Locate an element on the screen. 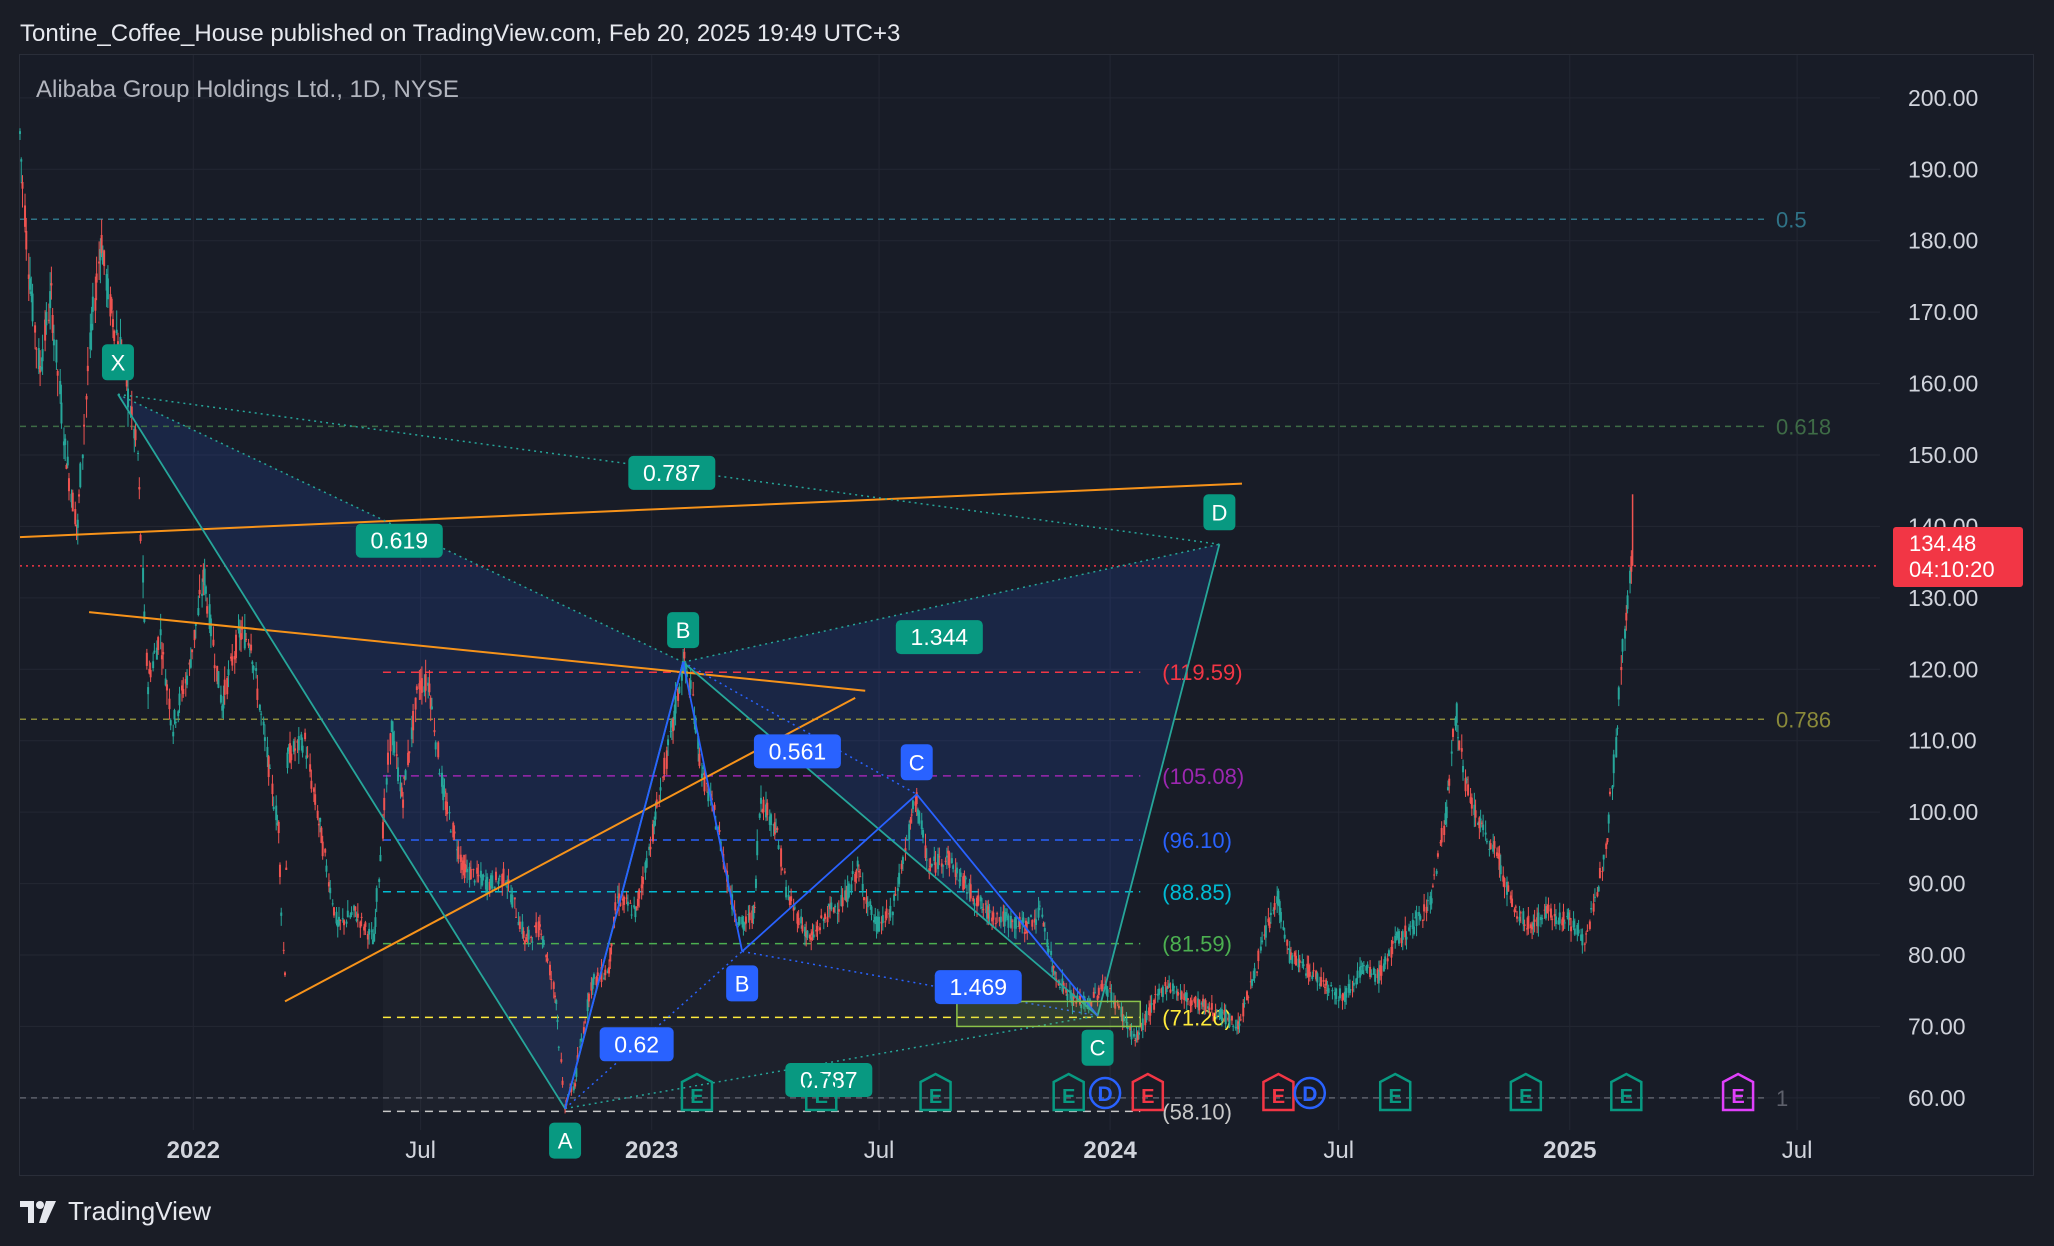  y-tick-label: 130.00 is located at coordinates (1943, 598).